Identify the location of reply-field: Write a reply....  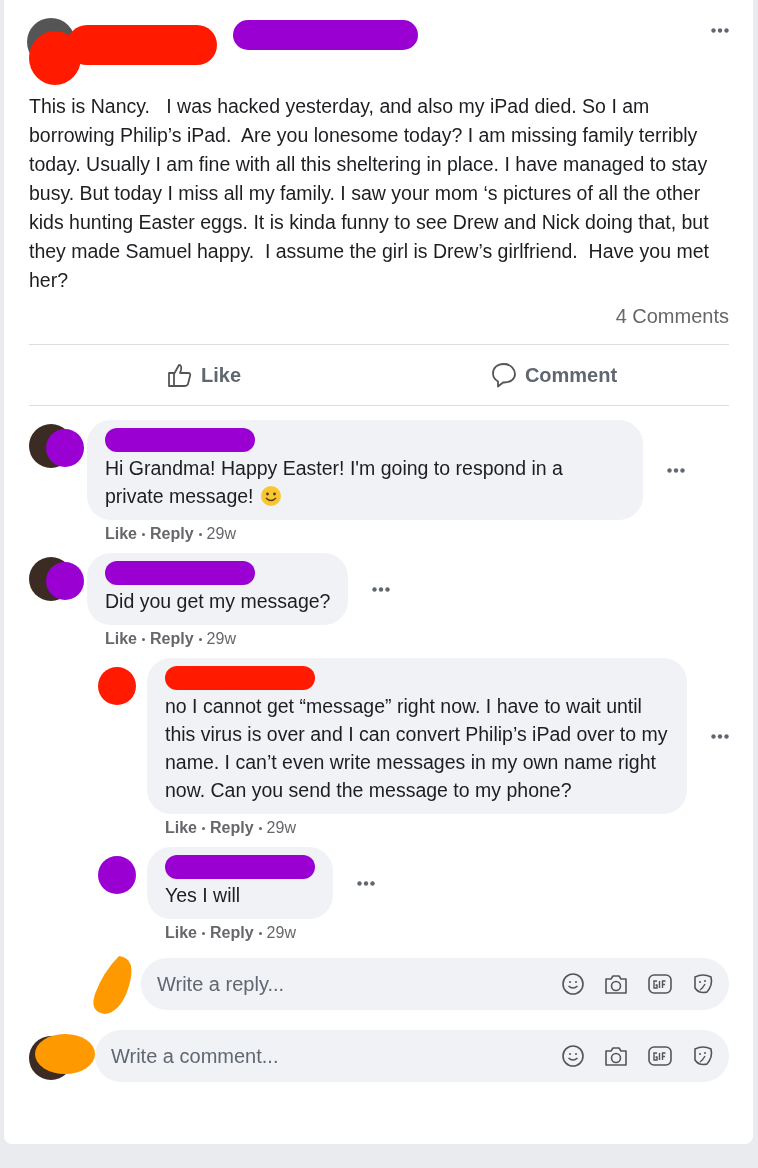
(435, 984).